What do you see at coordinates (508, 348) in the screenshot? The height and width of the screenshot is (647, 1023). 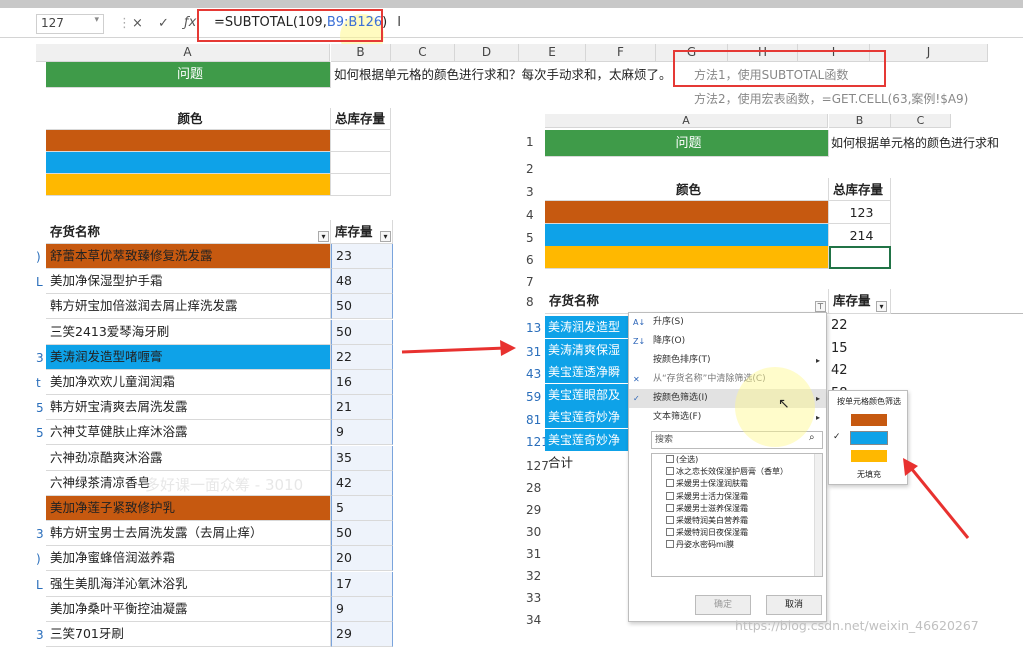 I see `arrow-left-to-right-head` at bounding box center [508, 348].